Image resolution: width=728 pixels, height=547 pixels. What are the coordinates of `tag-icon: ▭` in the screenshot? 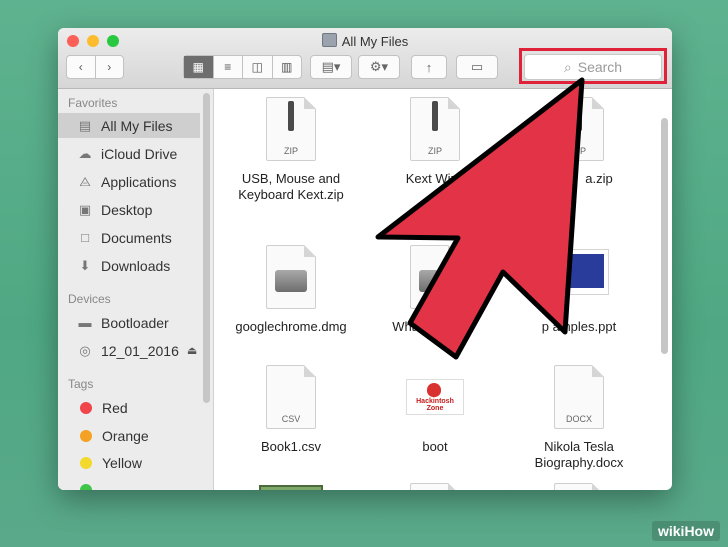 It's located at (477, 66).